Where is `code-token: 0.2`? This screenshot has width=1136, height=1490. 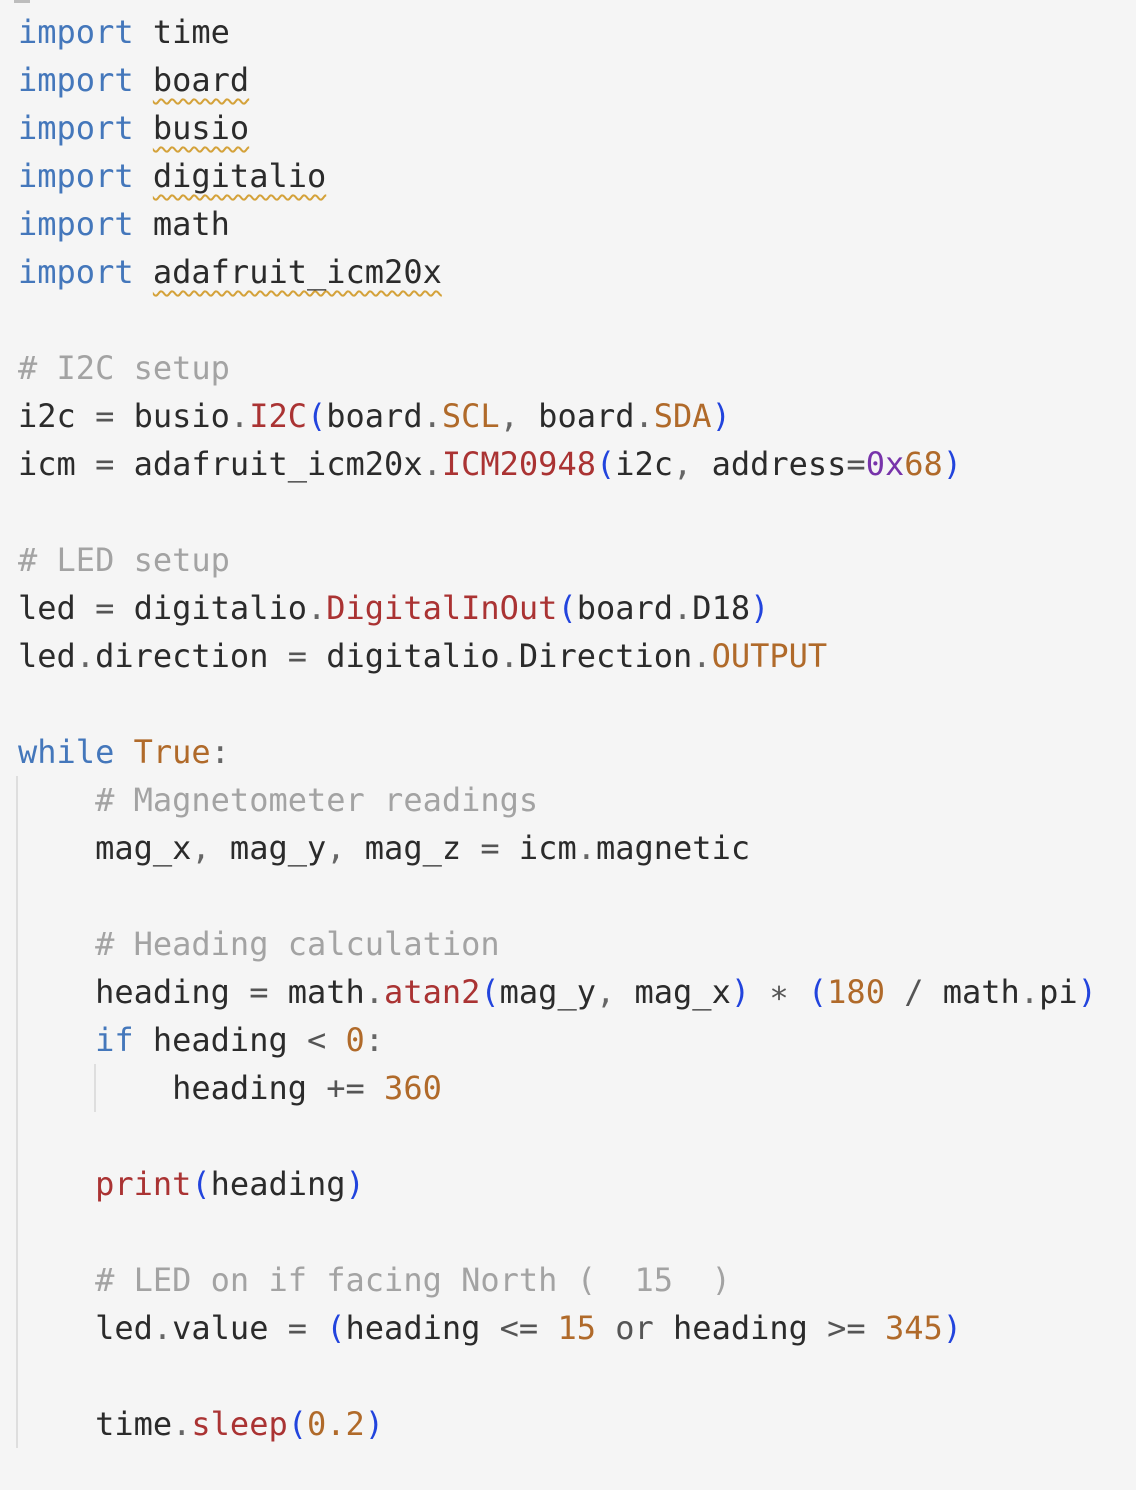
code-token: 0.2 is located at coordinates (335, 1424).